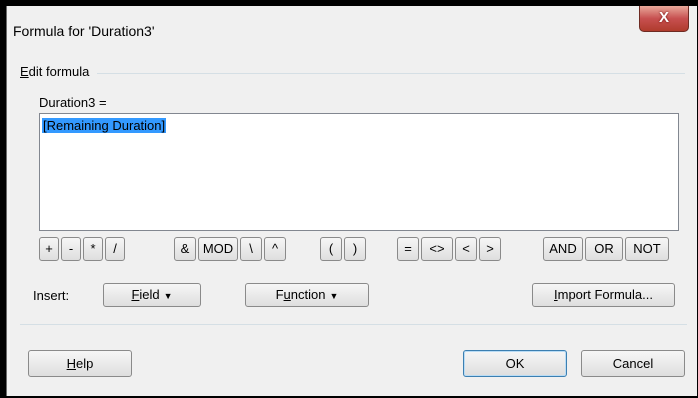  Describe the element at coordinates (115, 249) in the screenshot. I see `operator-divide-button: /` at that location.